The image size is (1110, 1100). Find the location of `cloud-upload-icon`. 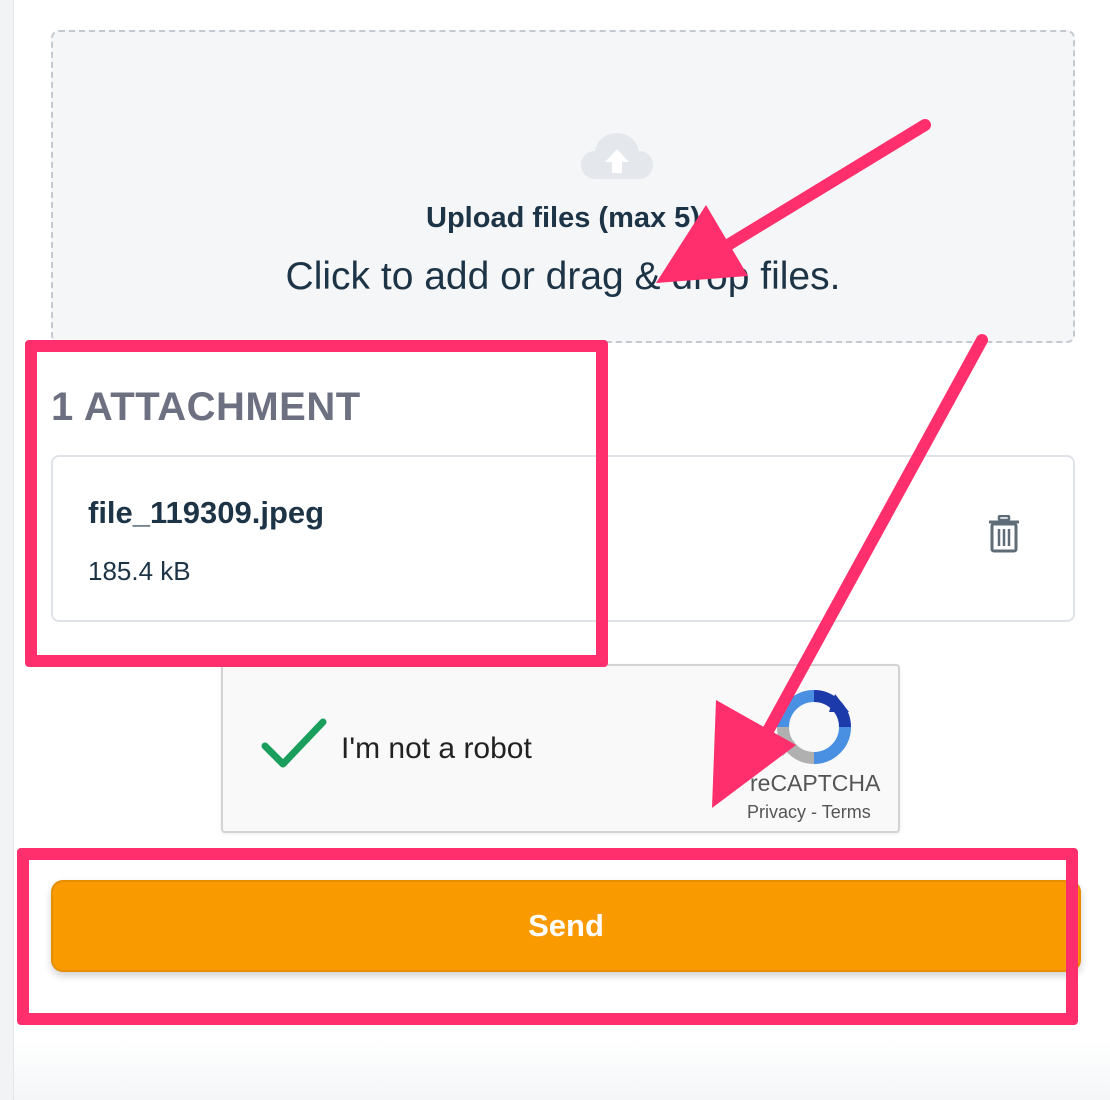

cloud-upload-icon is located at coordinates (617, 156).